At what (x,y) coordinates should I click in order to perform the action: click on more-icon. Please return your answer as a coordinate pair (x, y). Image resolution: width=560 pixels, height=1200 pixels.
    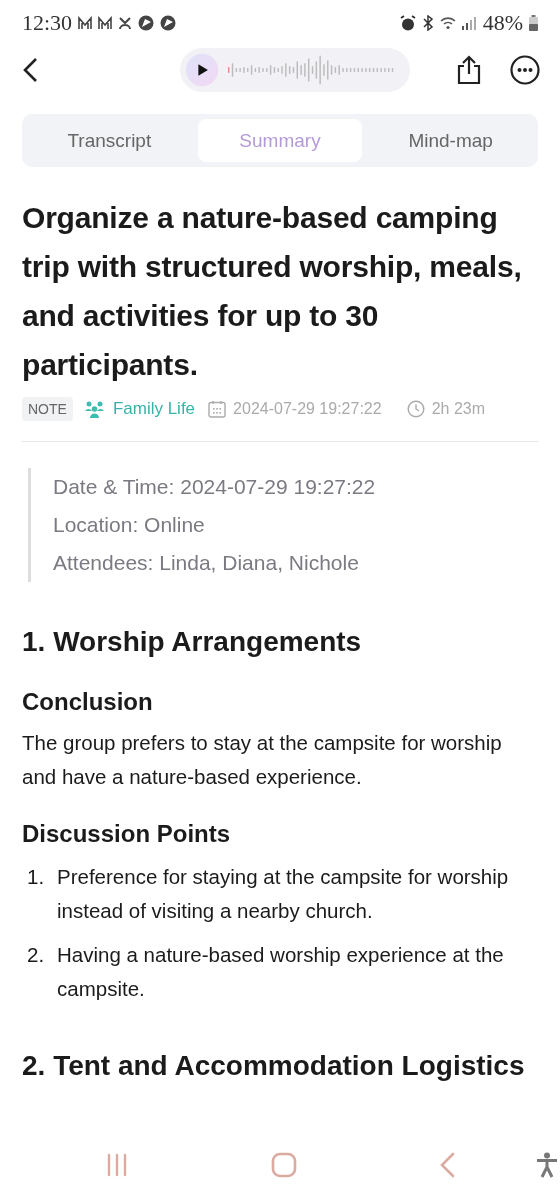
    Looking at the image, I should click on (525, 70).